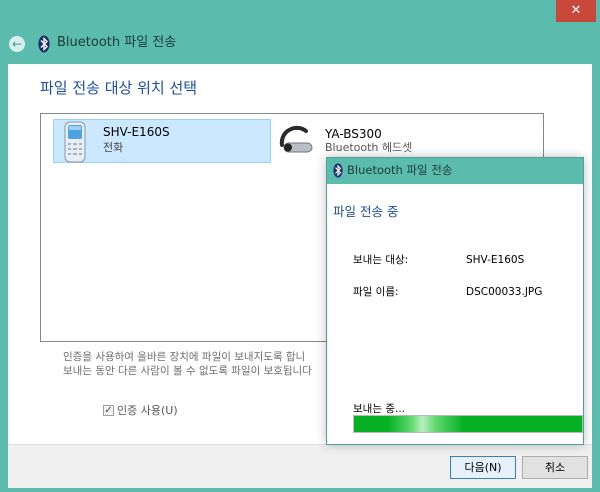  Describe the element at coordinates (483, 467) in the screenshot. I see `next-button: 다음(N)` at that location.